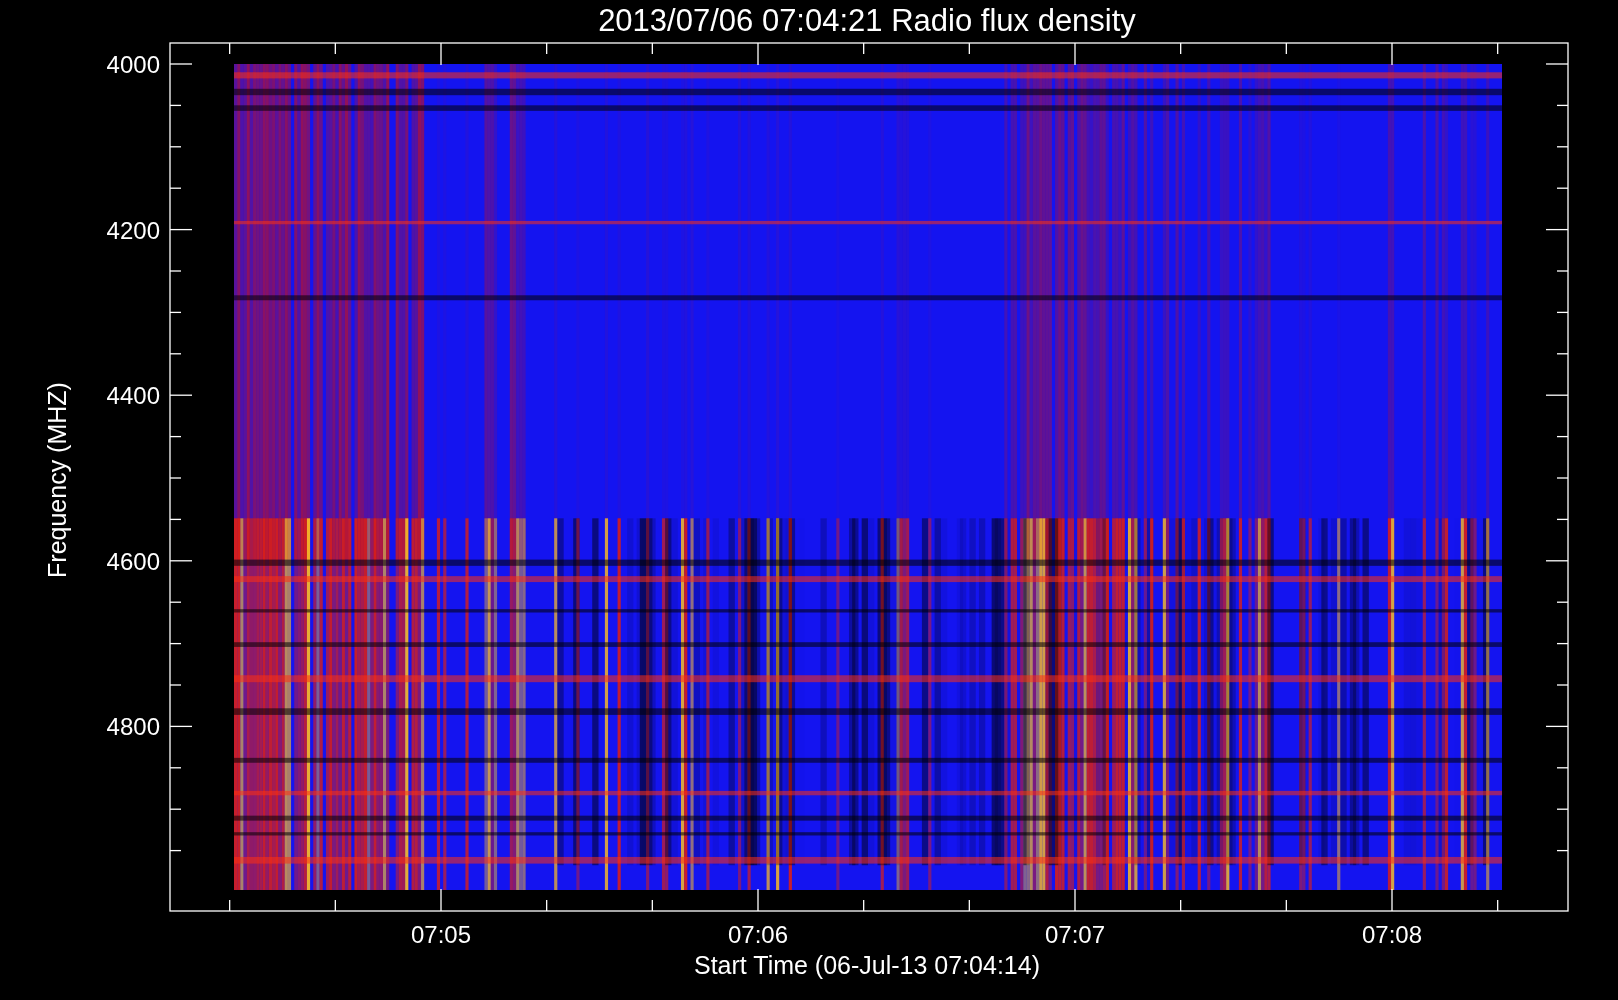 The height and width of the screenshot is (1000, 1618). I want to click on x-tick-label: 07:08, so click(1392, 934).